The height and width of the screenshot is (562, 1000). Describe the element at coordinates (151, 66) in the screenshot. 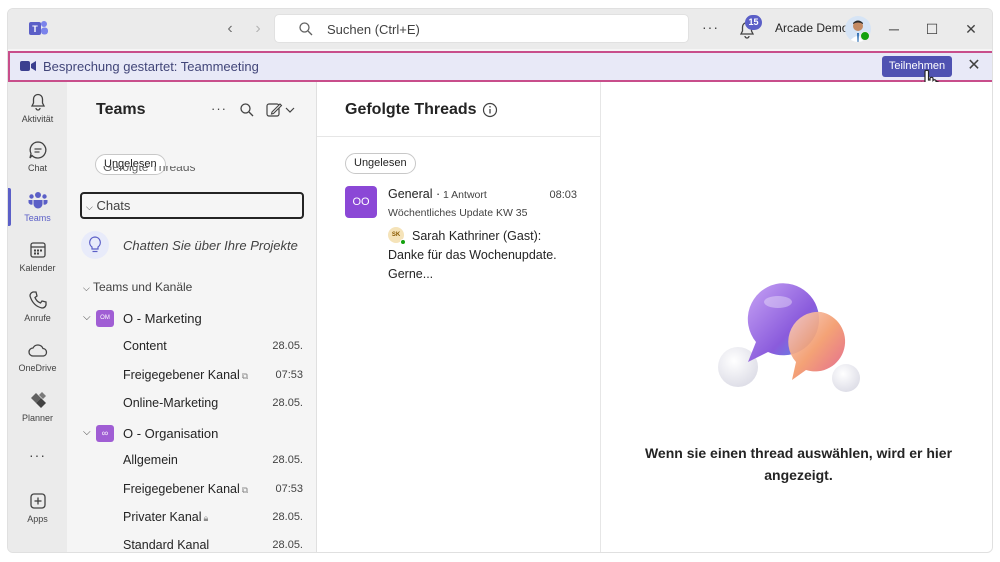

I see `banner-text: Besprechung gestartet: Teammeeting` at that location.